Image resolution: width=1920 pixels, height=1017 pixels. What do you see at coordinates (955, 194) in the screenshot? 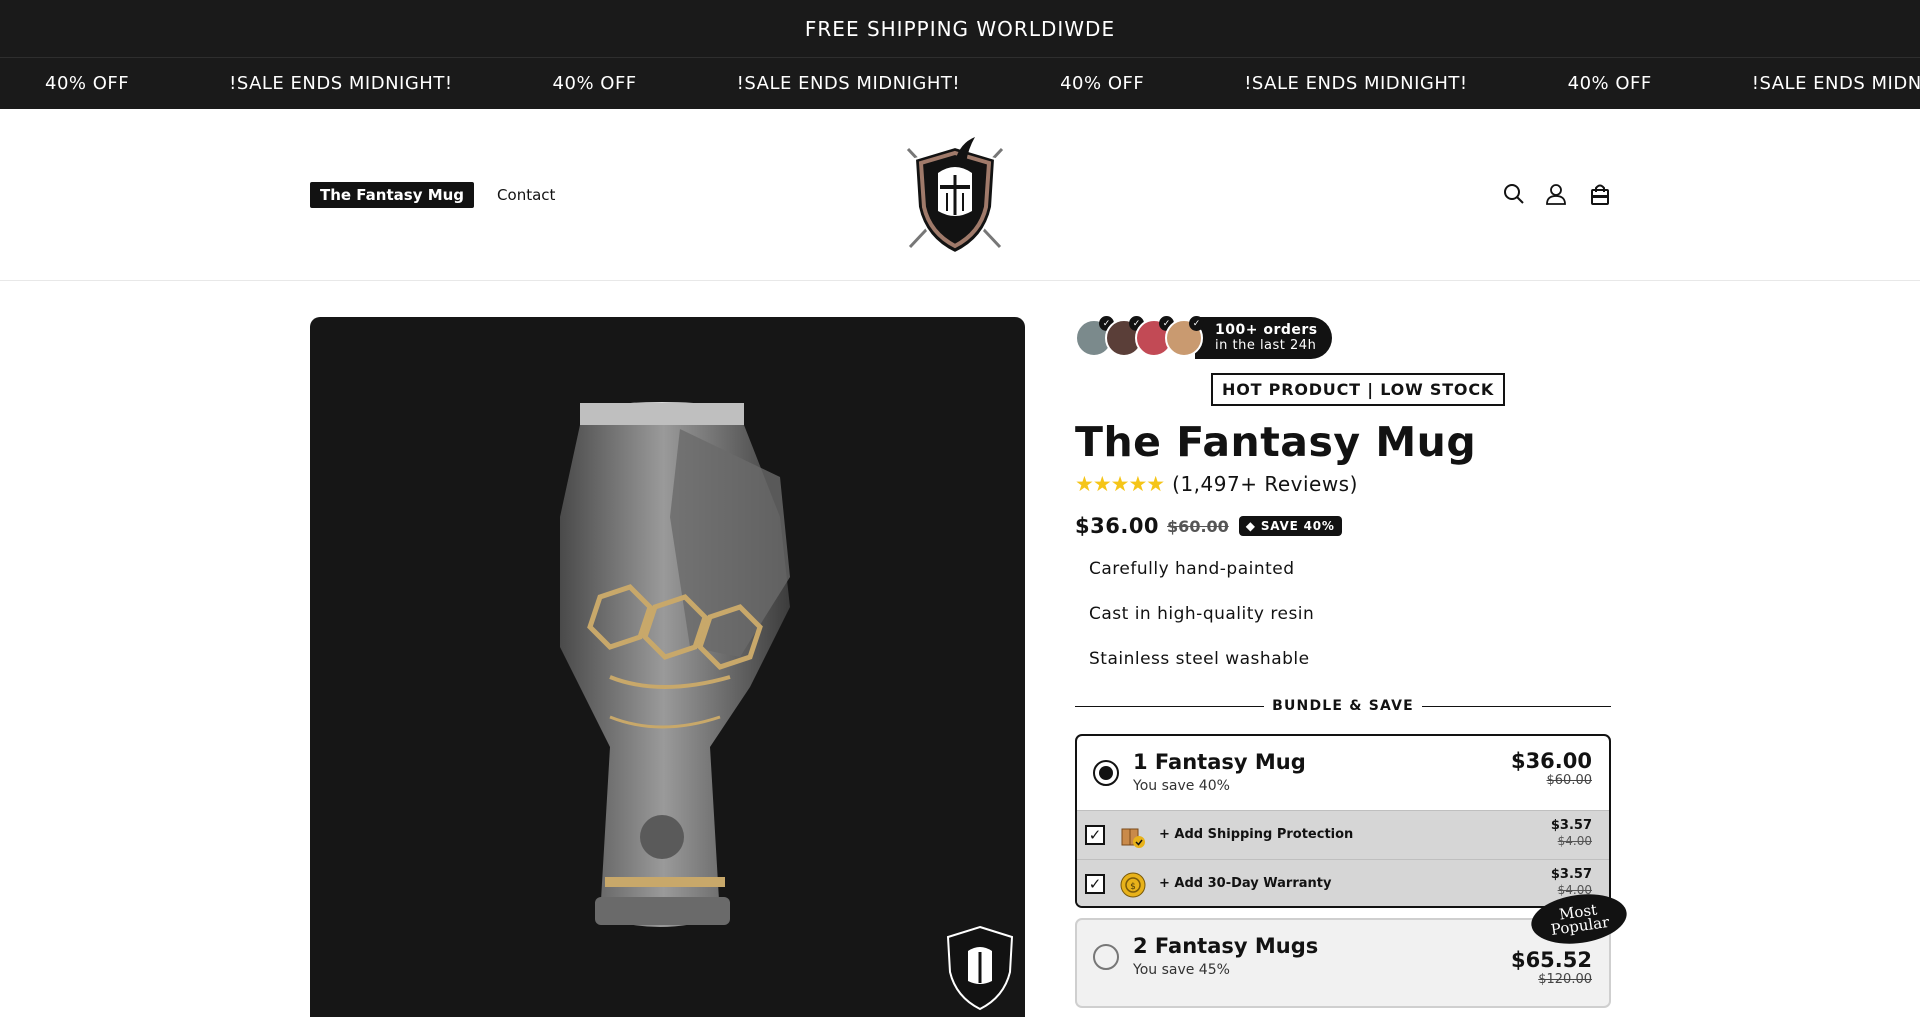
I see `knight-helmet-shield-logo` at bounding box center [955, 194].